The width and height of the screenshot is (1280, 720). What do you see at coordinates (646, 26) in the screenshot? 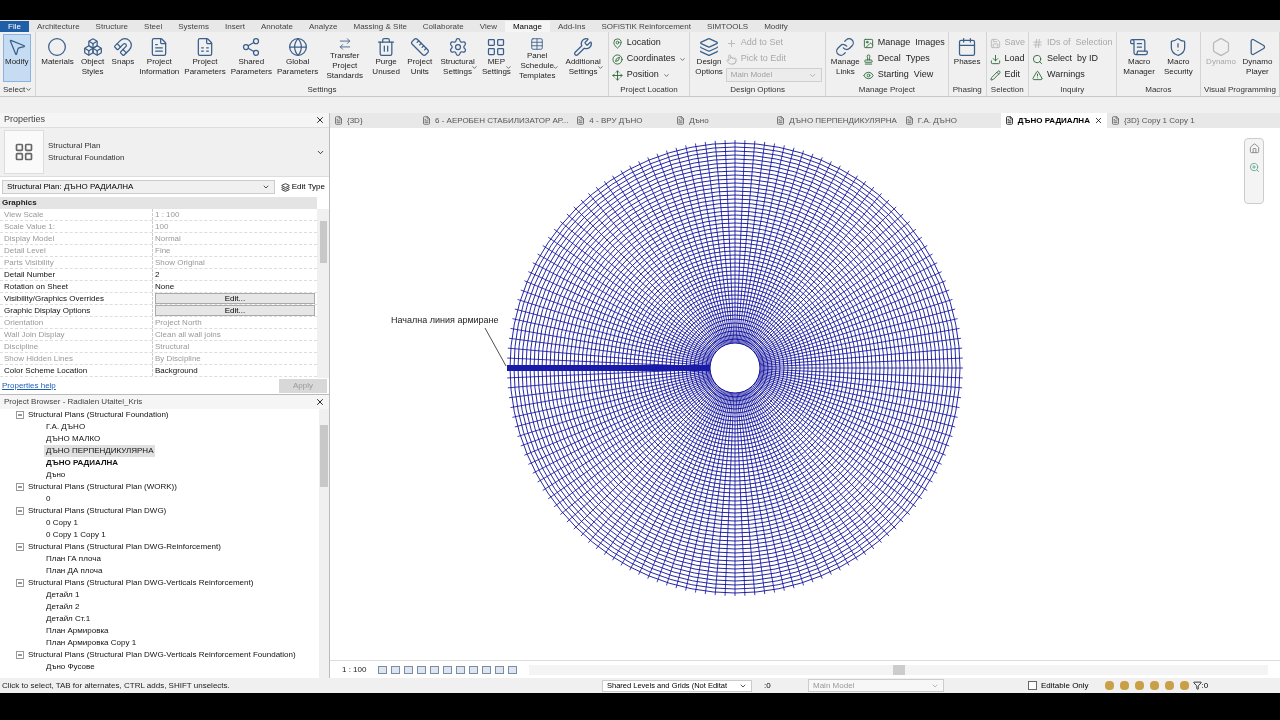
I see `menu-tab: SOFiSTiK Reinforcement` at bounding box center [646, 26].